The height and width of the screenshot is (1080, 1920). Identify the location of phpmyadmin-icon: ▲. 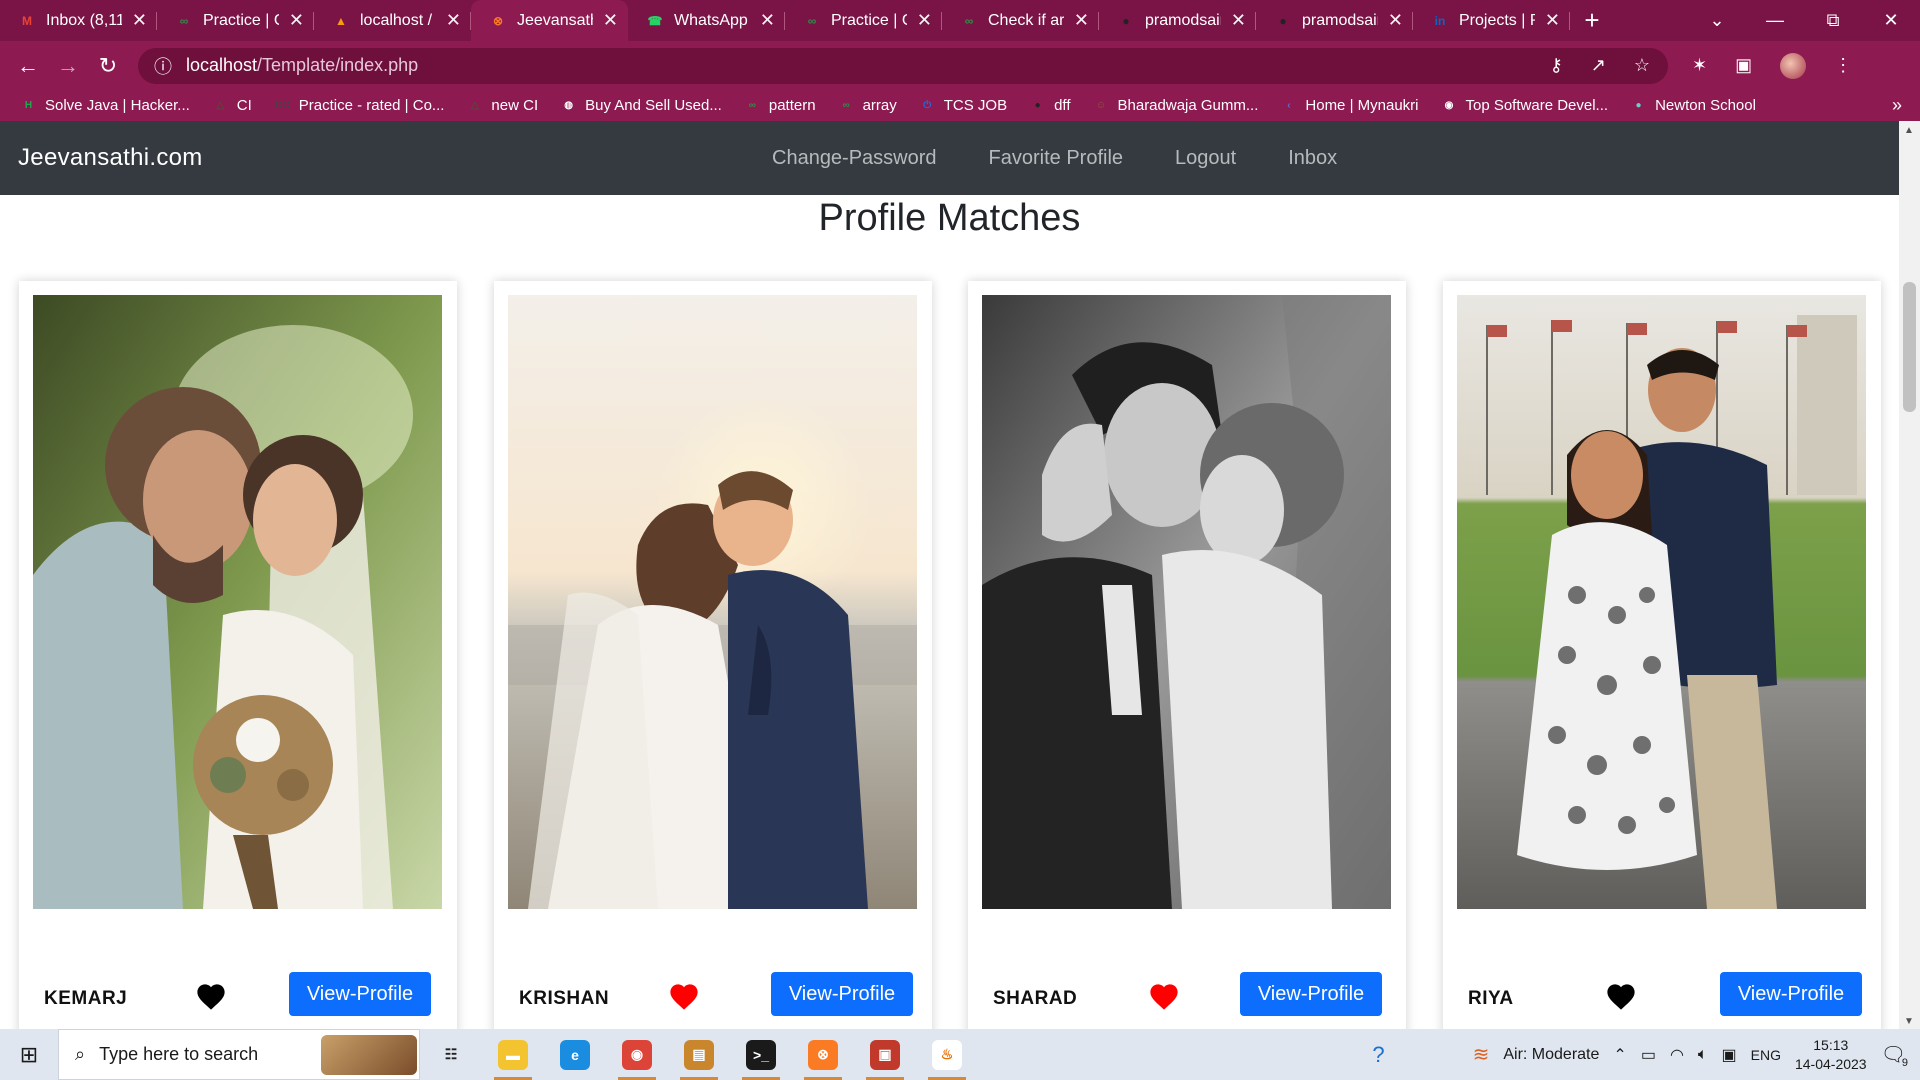
(341, 20).